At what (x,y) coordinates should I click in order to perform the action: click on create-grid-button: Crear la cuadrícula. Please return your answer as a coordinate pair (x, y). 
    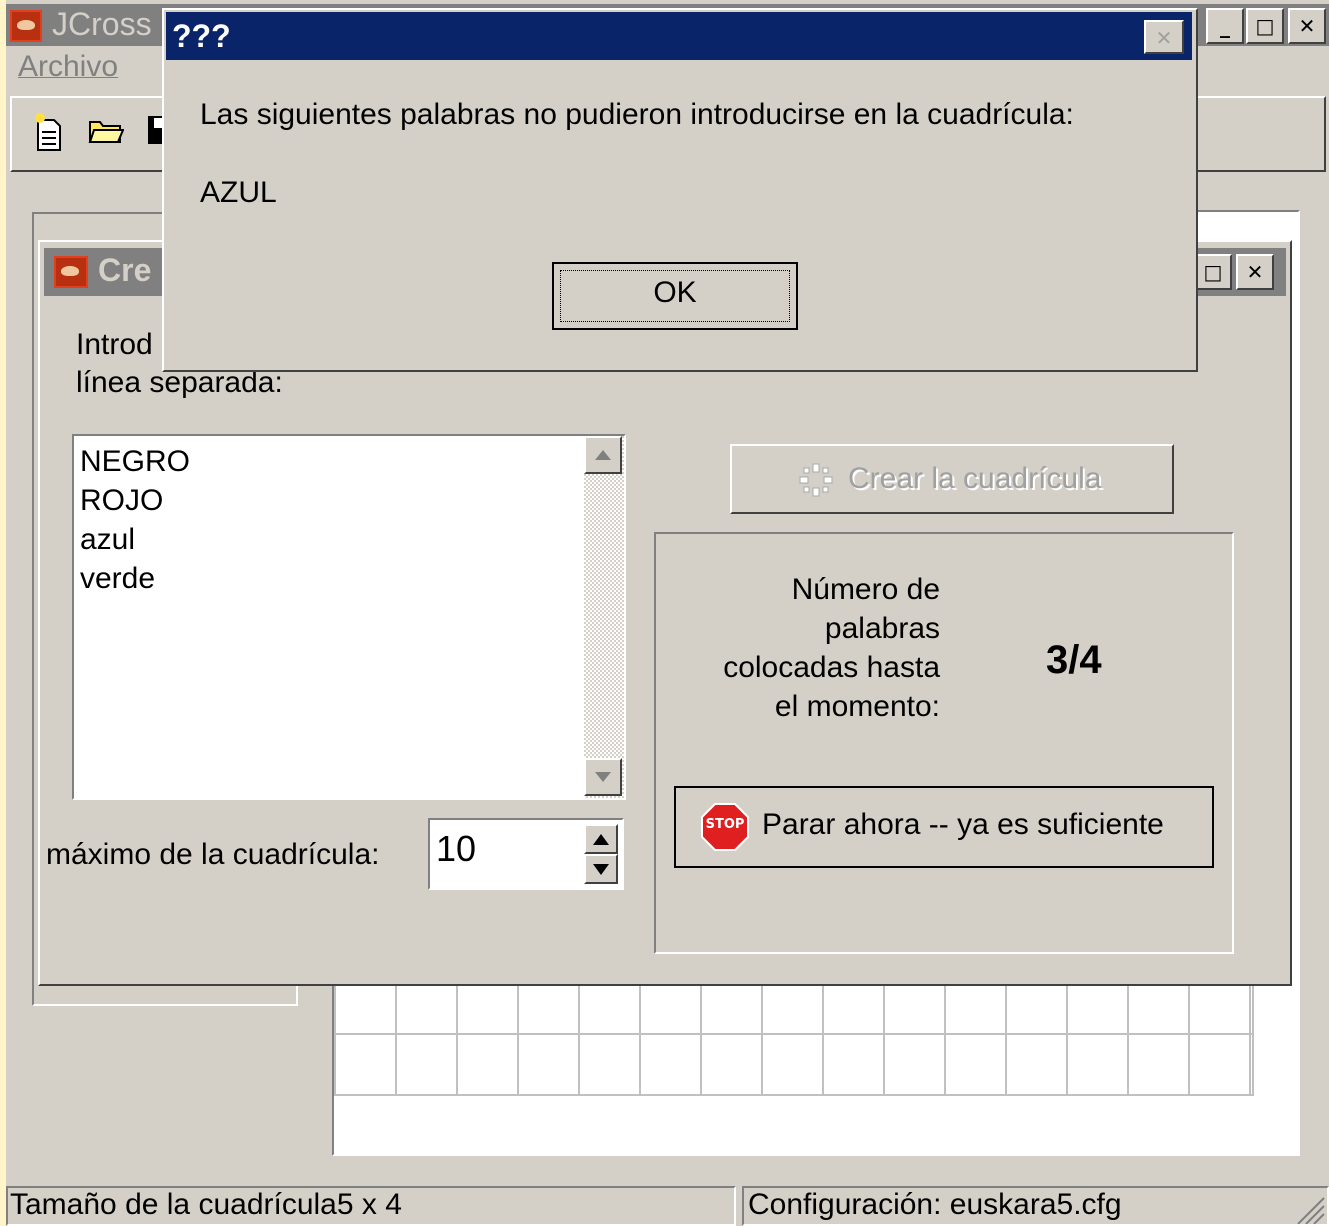
    Looking at the image, I should click on (952, 479).